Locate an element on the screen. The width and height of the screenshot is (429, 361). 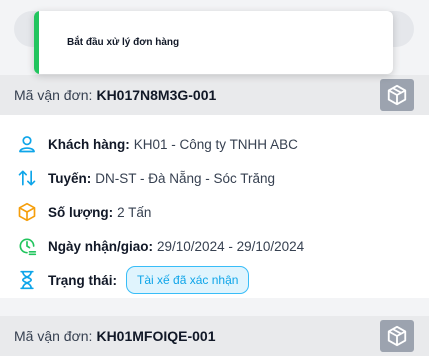
toast-message: Bắt đầu xử lý đơn hàng is located at coordinates (123, 42).